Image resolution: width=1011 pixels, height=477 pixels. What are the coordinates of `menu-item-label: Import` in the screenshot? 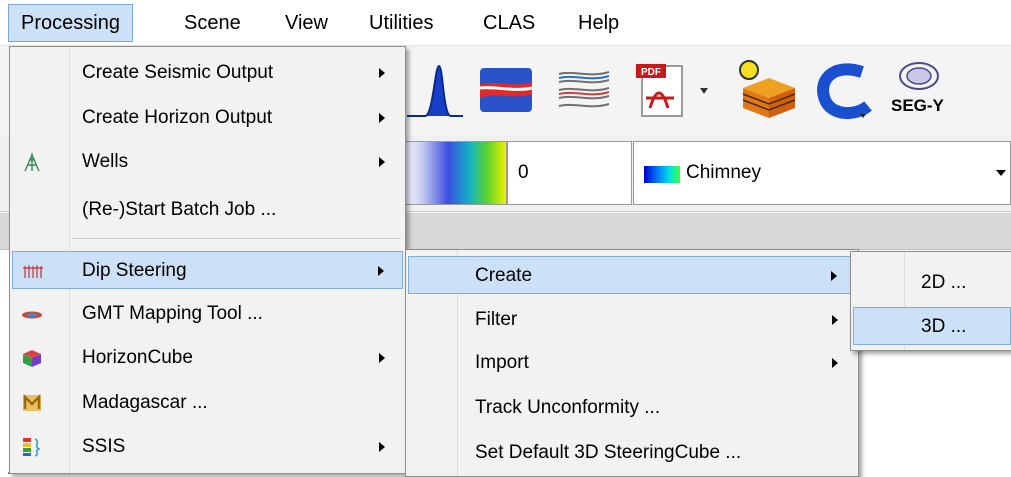 It's located at (502, 362).